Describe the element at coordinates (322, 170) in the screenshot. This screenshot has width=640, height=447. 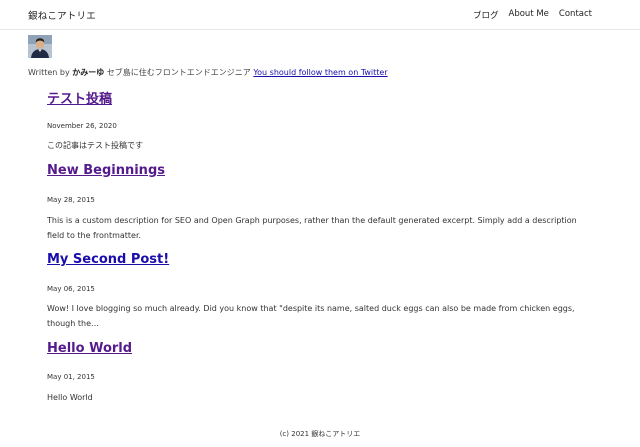
I see `post-title-link: New Beginnings` at that location.